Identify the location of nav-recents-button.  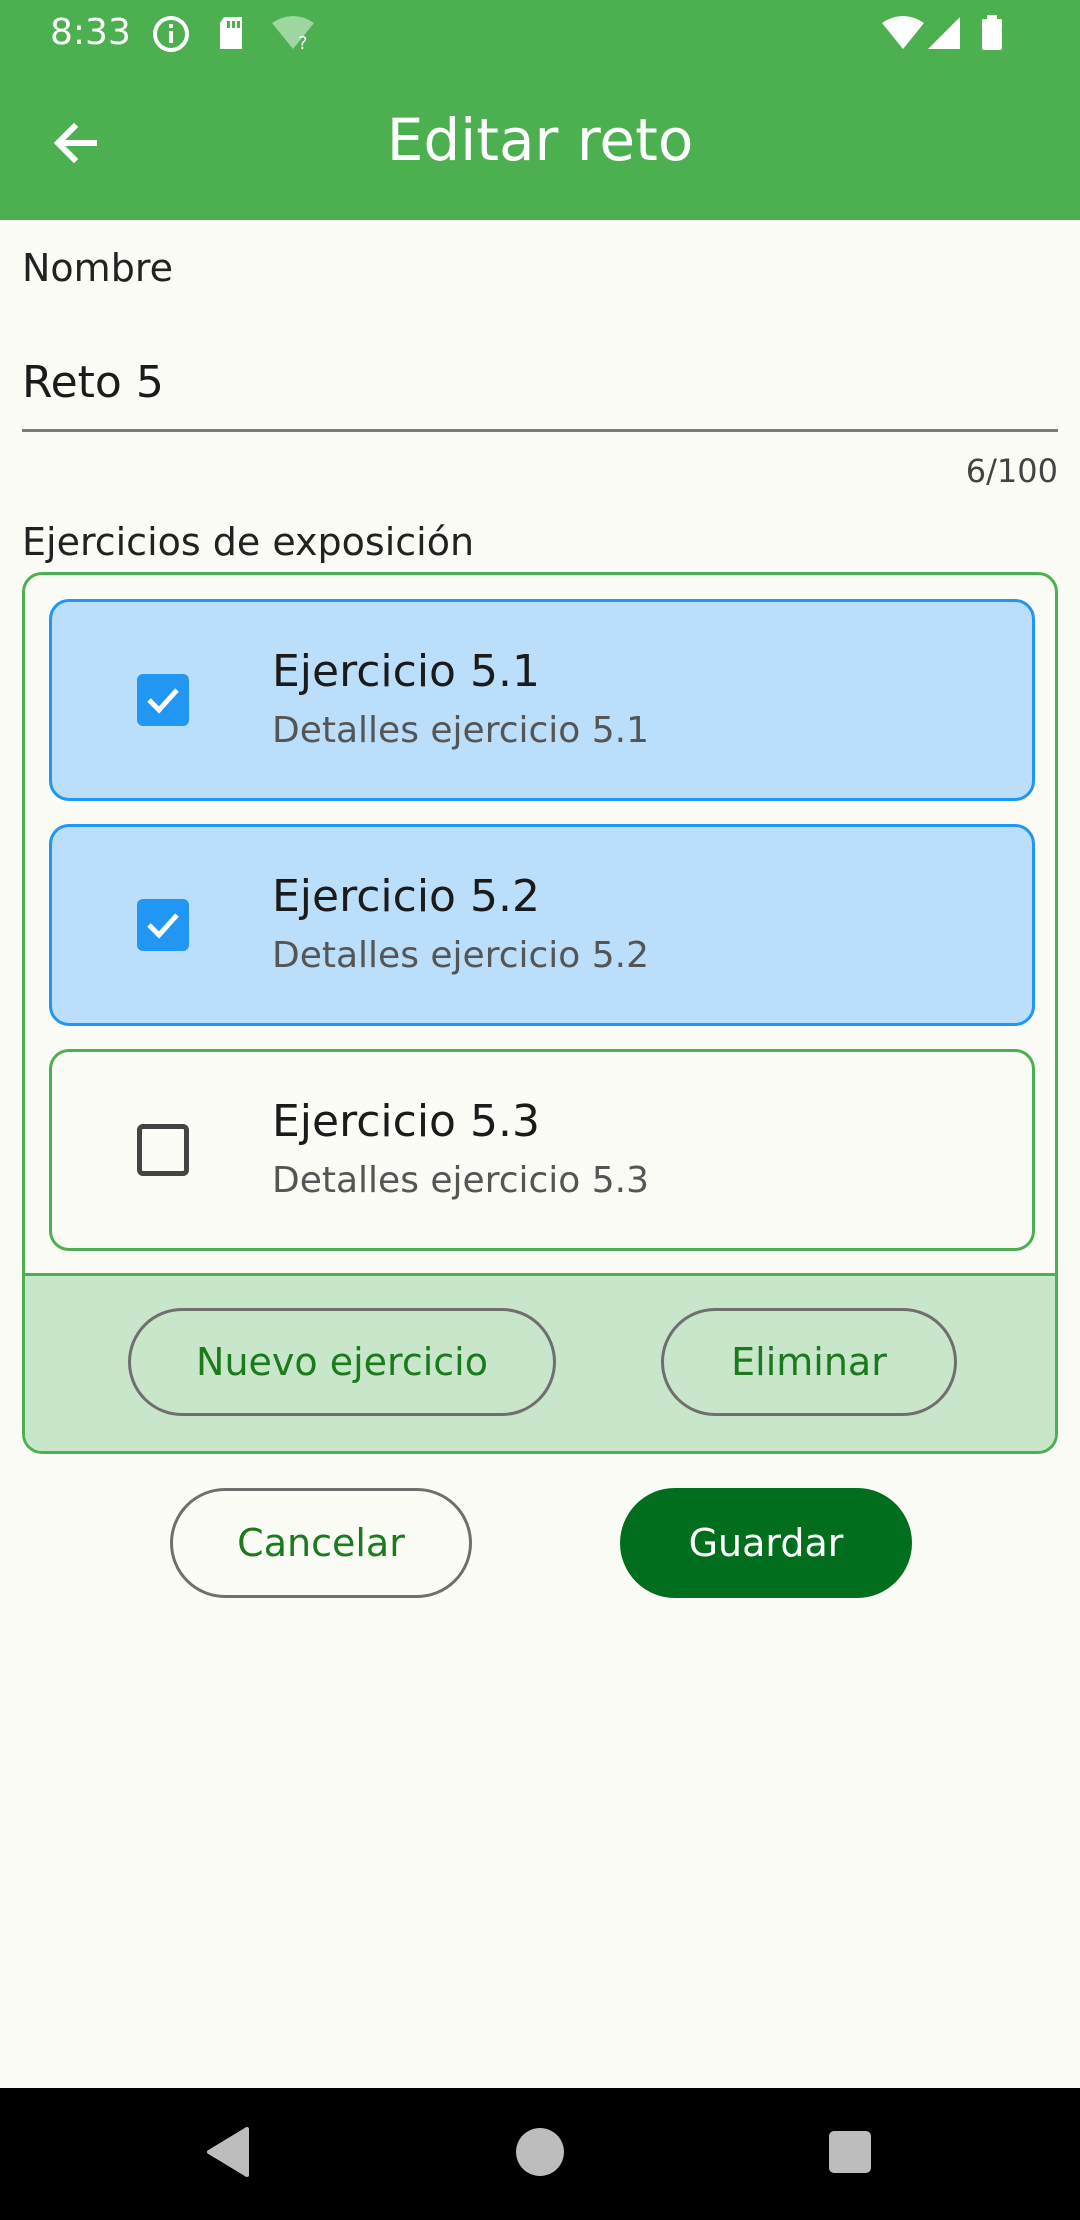
(850, 2154).